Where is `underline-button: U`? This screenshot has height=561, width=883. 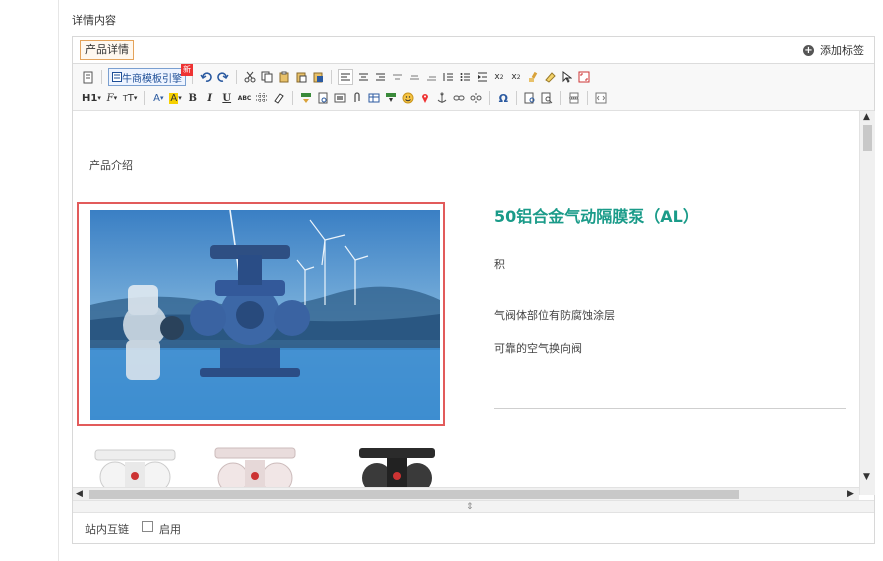 underline-button: U is located at coordinates (227, 98).